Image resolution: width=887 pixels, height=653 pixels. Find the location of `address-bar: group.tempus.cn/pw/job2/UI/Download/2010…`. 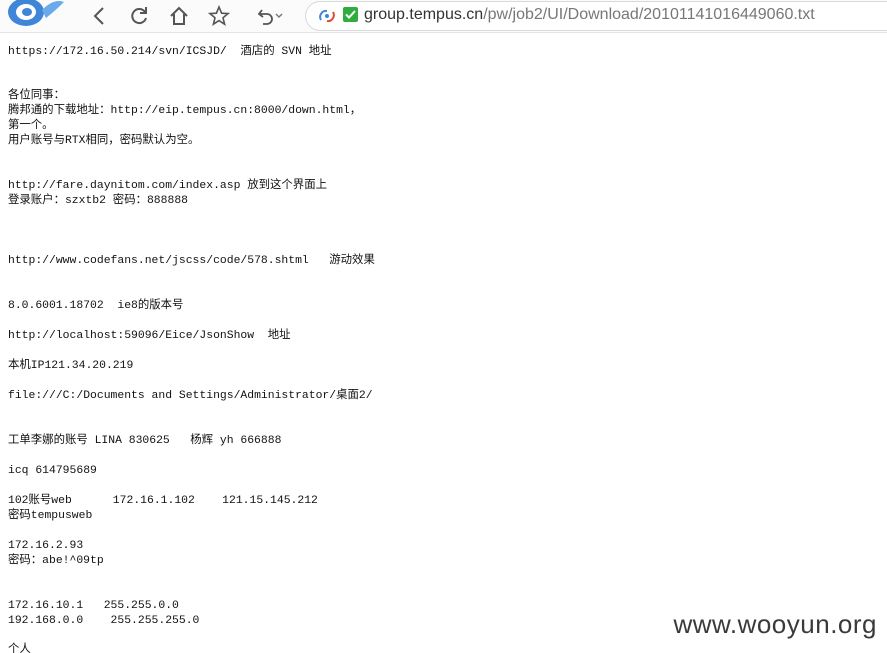

address-bar: group.tempus.cn/pw/job2/UI/Download/2010… is located at coordinates (596, 16).